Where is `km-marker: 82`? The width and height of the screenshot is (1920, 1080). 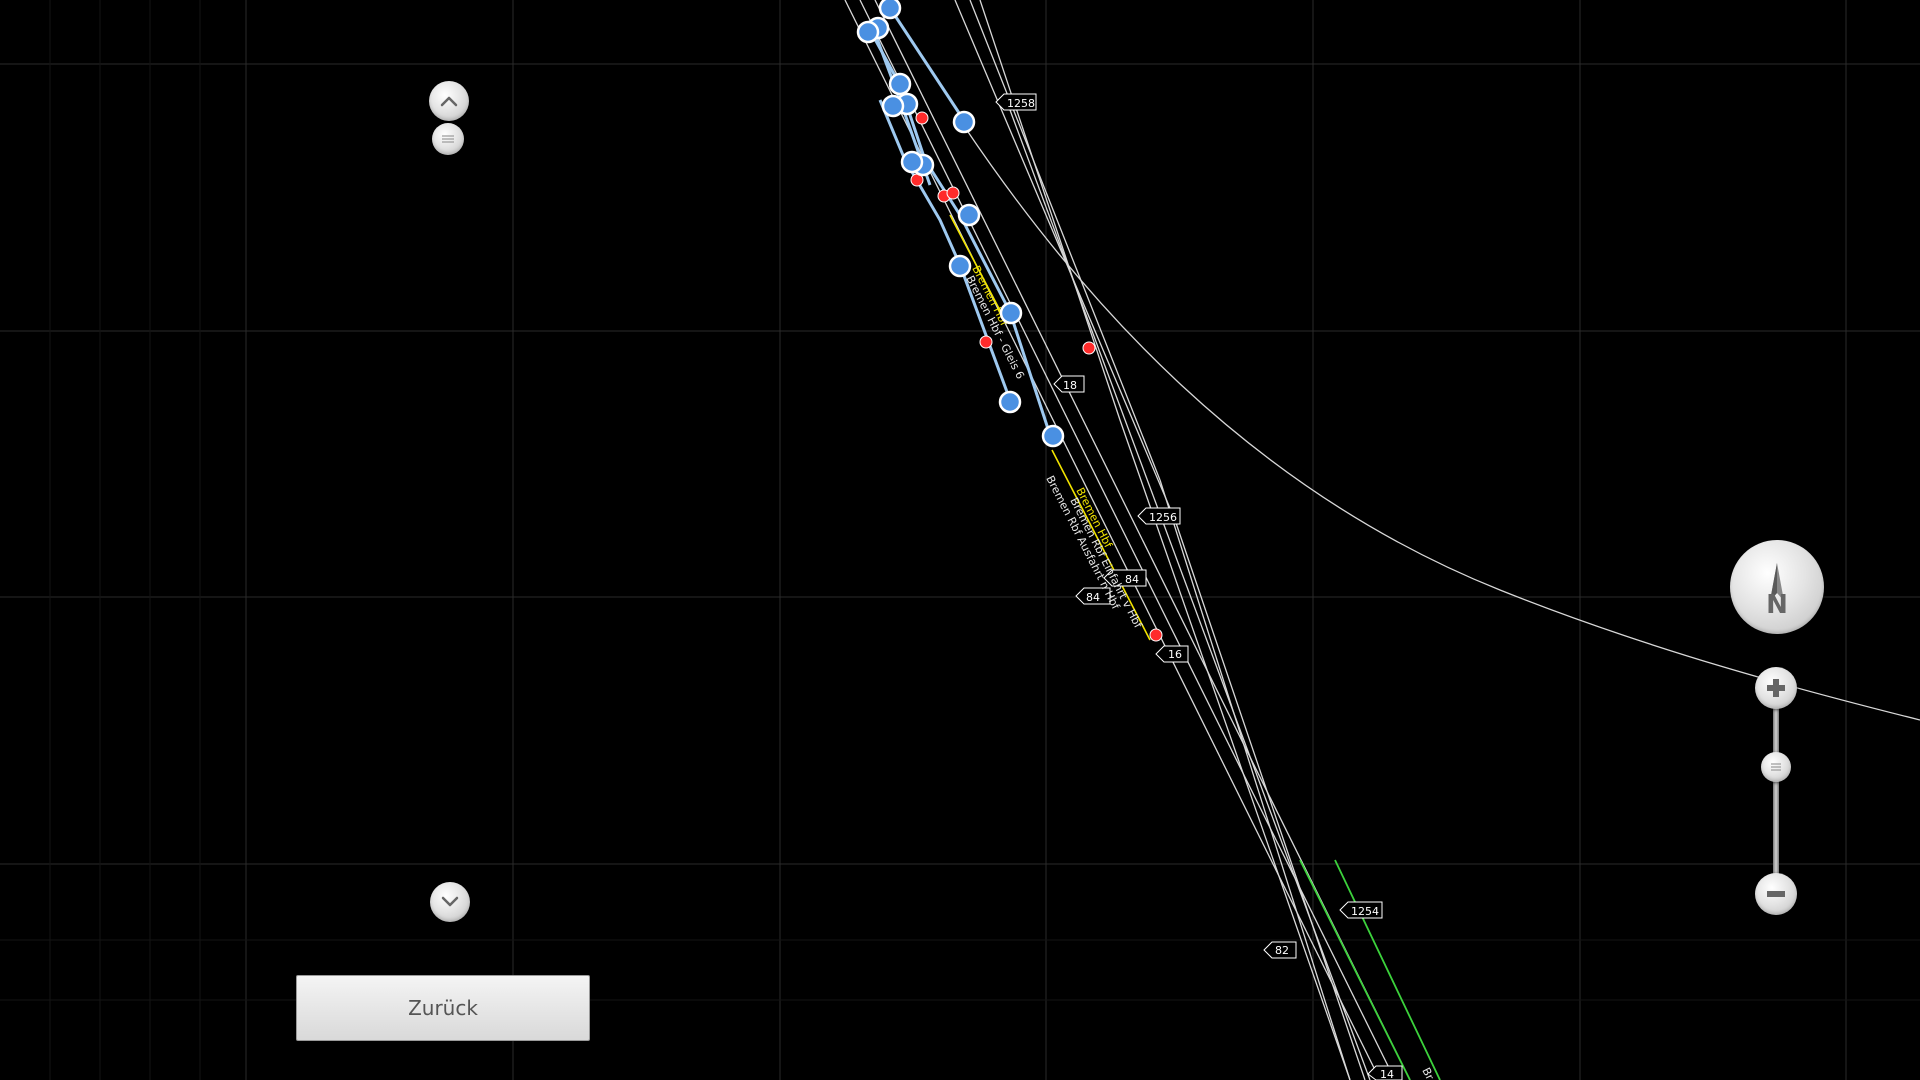
km-marker: 82 is located at coordinates (1280, 950).